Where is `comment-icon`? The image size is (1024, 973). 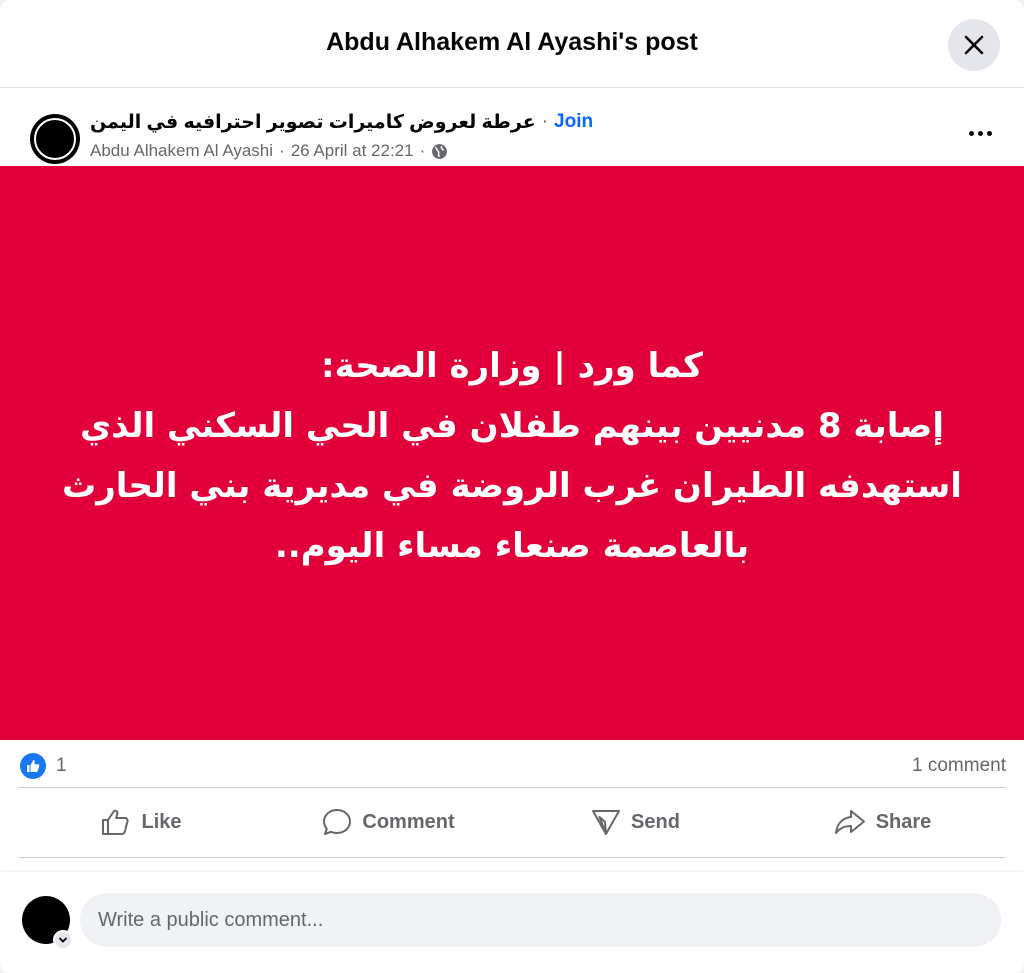
comment-icon is located at coordinates (337, 822).